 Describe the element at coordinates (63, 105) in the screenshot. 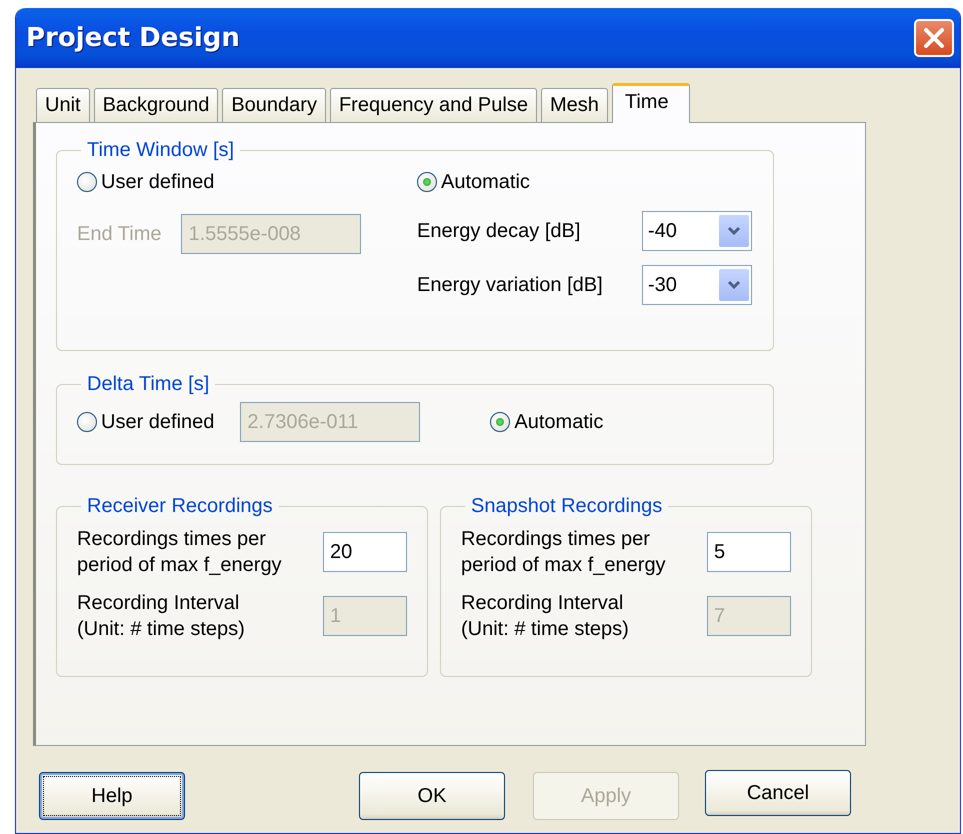

I see `tab: Unit` at that location.